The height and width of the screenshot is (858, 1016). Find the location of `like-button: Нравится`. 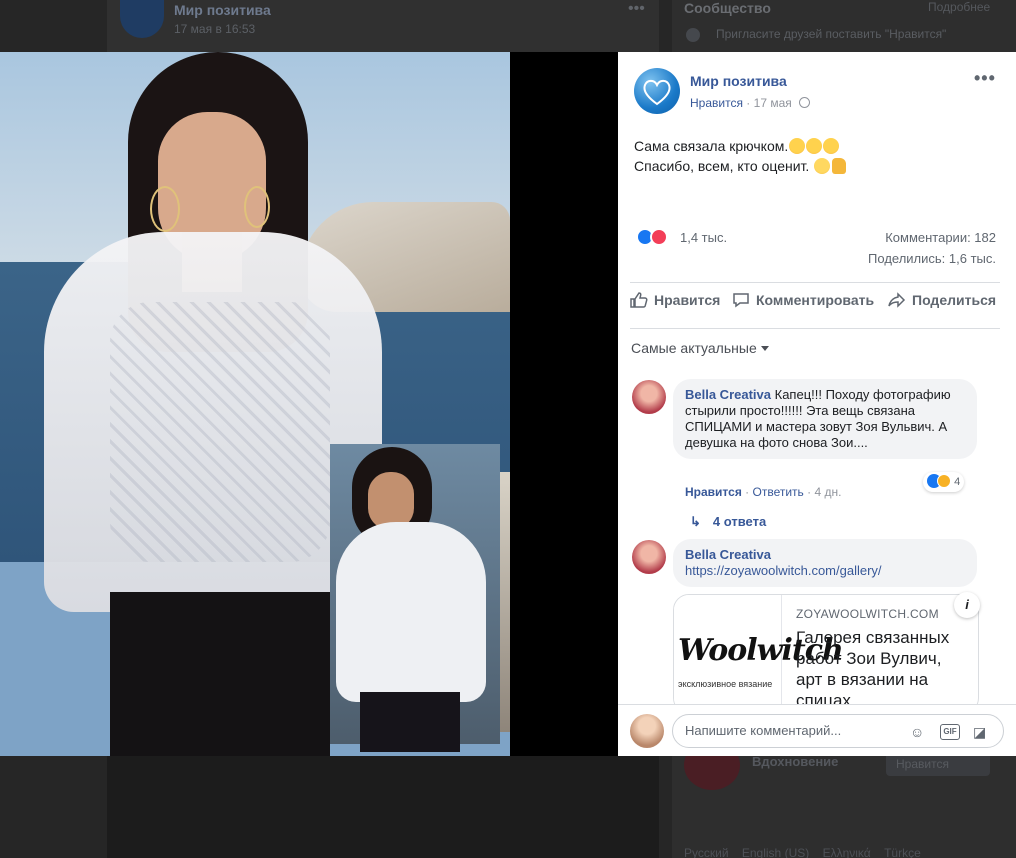

like-button: Нравится is located at coordinates (675, 300).